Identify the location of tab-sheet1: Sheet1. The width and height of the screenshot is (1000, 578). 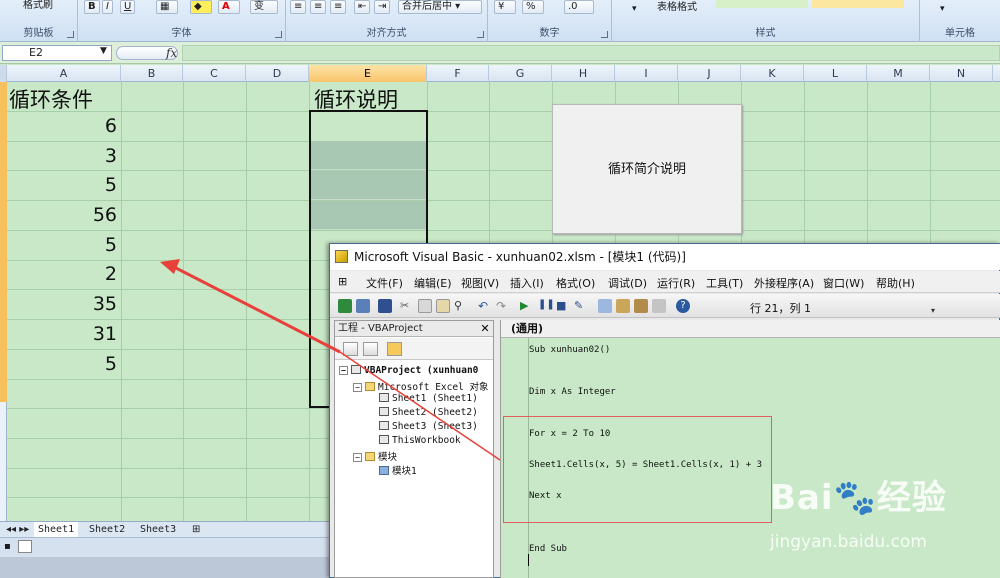
(56, 529).